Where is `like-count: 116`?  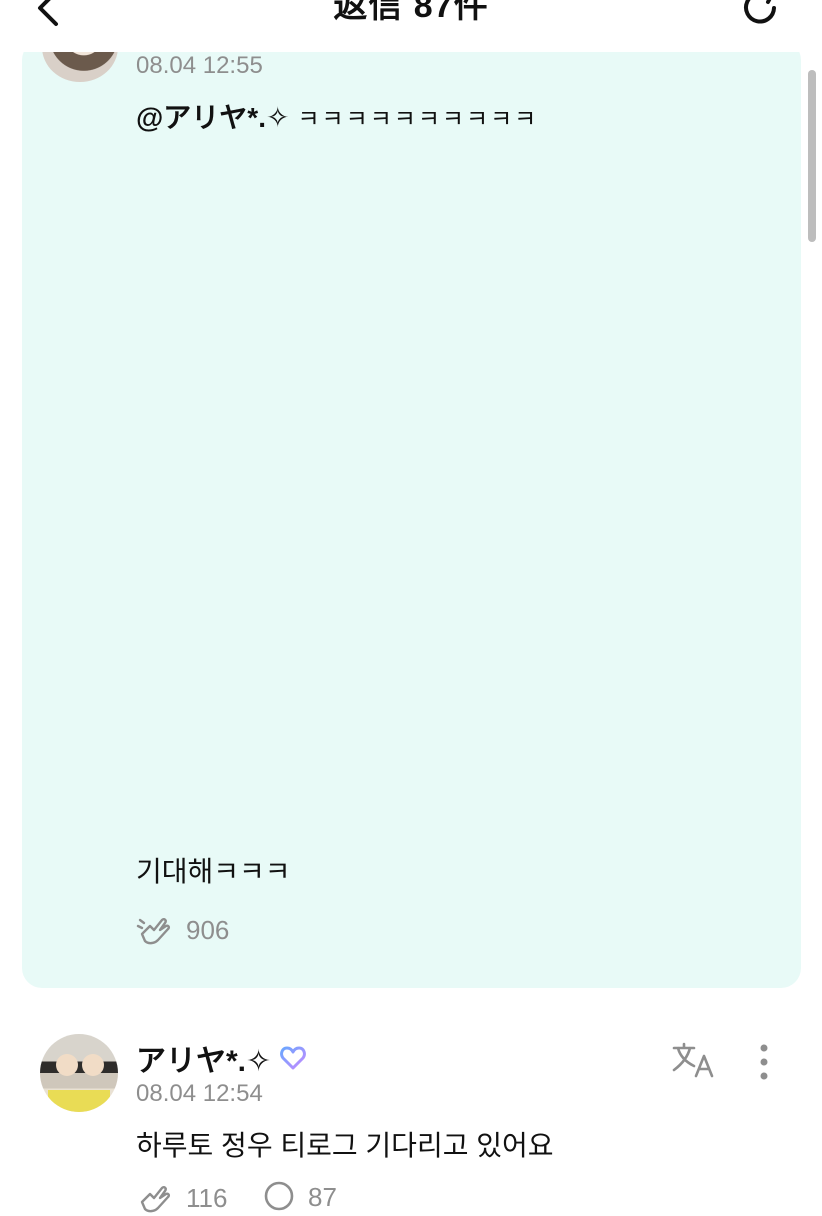 like-count: 116 is located at coordinates (207, 1197).